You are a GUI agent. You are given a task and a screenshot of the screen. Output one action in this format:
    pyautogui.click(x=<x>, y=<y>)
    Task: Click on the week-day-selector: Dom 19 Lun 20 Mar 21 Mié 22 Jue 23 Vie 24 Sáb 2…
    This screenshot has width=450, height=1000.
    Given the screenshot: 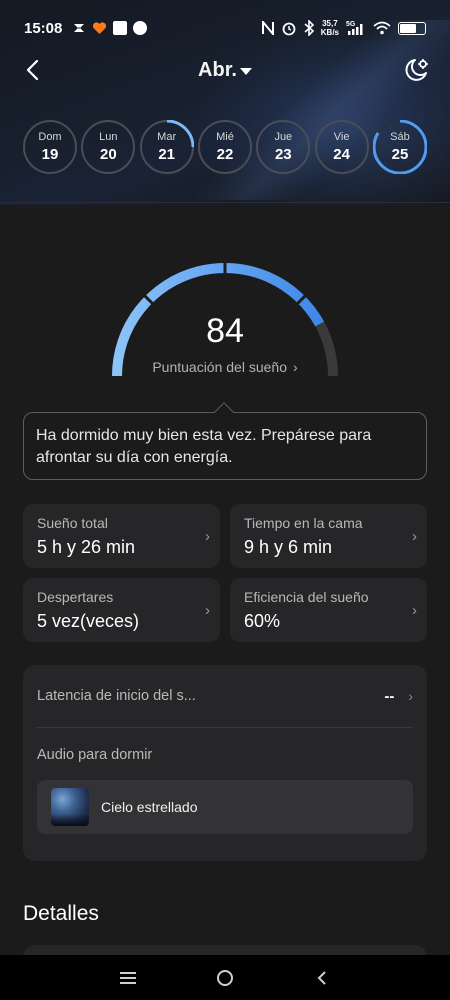 What is the action you would take?
    pyautogui.click(x=225, y=147)
    